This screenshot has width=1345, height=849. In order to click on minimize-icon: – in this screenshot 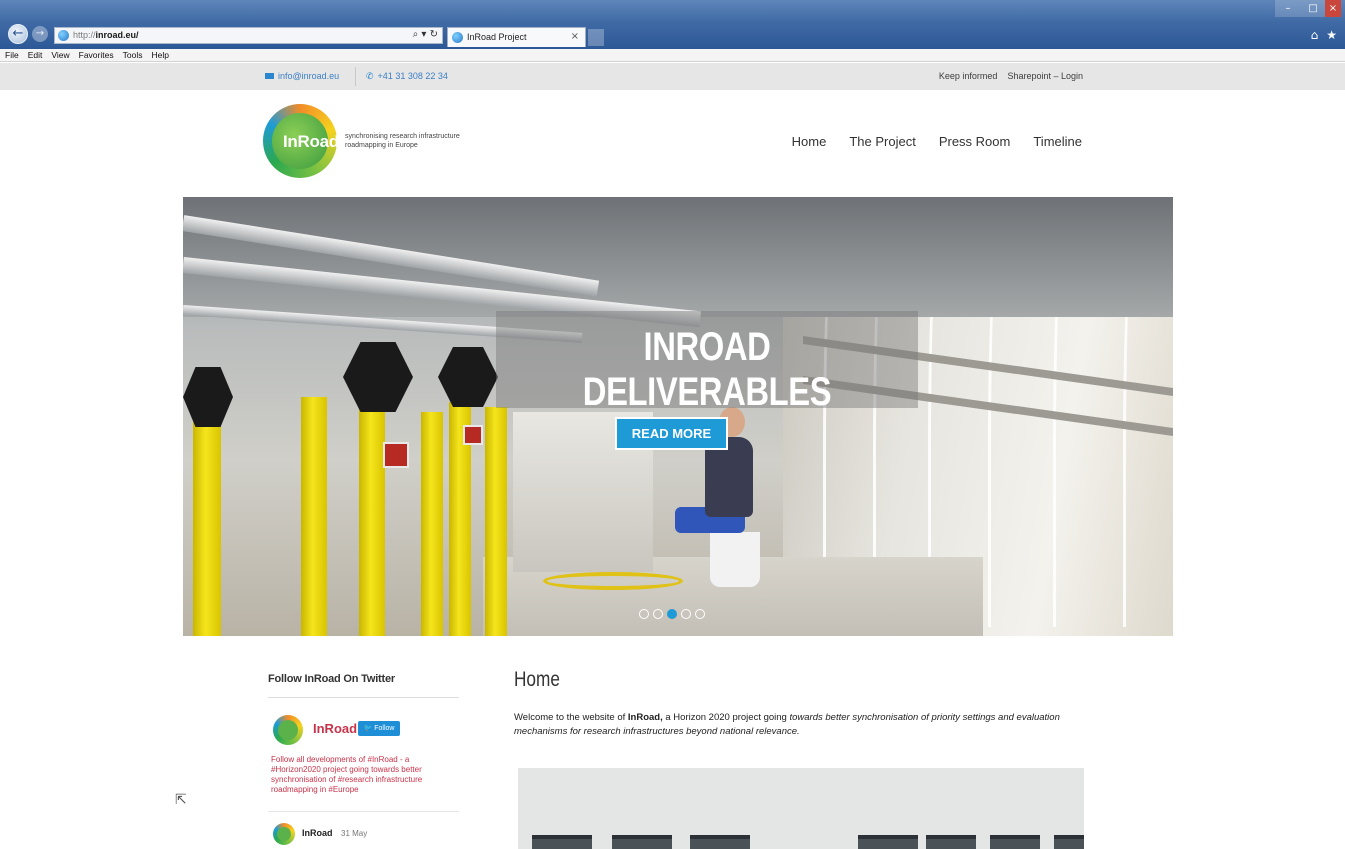, I will do `click(1288, 8)`.